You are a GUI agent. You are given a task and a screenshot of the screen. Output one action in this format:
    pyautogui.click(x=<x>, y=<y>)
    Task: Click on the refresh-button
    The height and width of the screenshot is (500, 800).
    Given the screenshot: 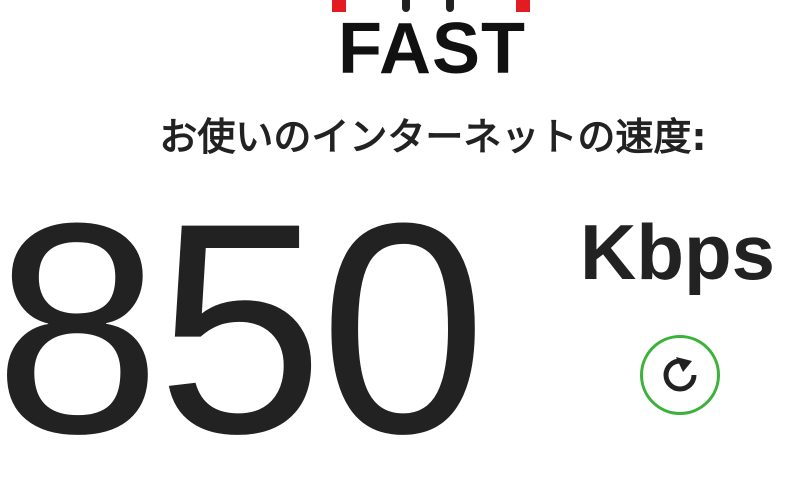 What is the action you would take?
    pyautogui.click(x=680, y=375)
    